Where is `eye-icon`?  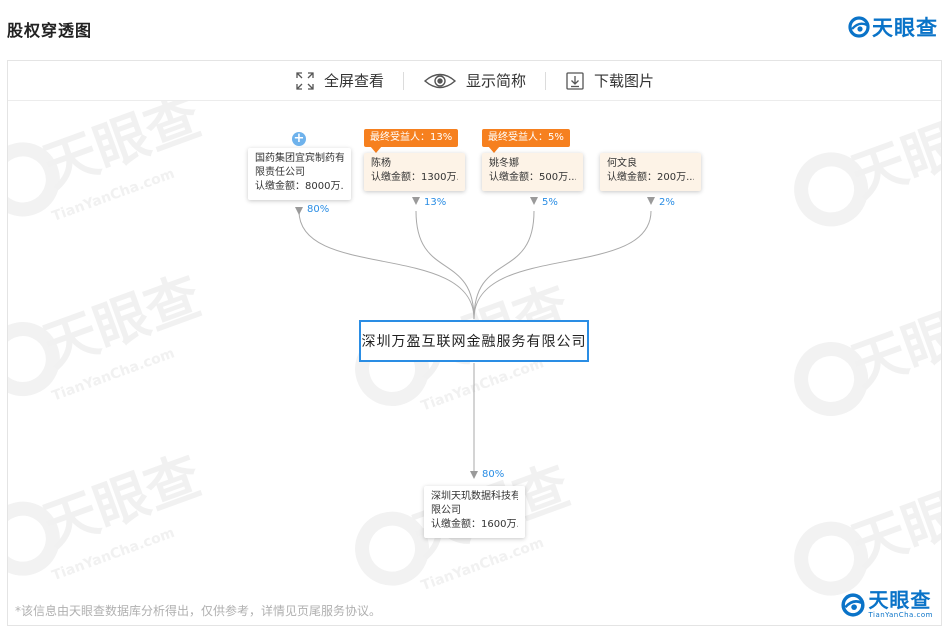
eye-icon is located at coordinates (440, 80).